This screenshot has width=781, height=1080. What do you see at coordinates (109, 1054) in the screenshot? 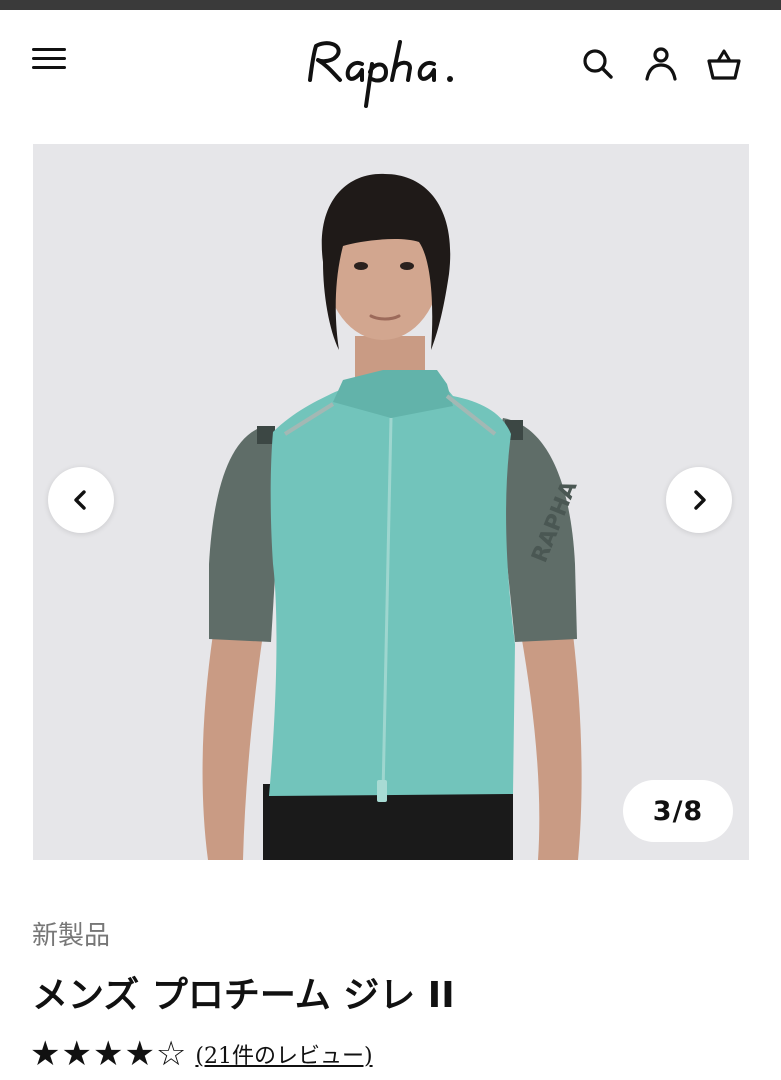
I see `rating-stars: ★★★★☆` at bounding box center [109, 1054].